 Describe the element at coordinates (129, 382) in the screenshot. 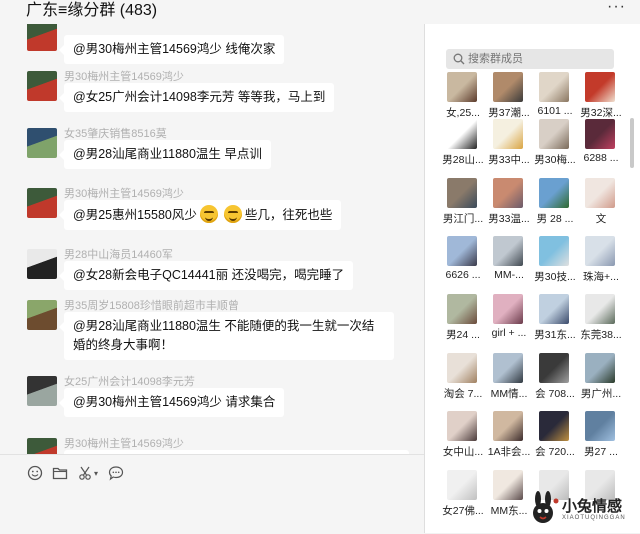

I see `sender-name: 女25广州会计14098李元芳` at that location.